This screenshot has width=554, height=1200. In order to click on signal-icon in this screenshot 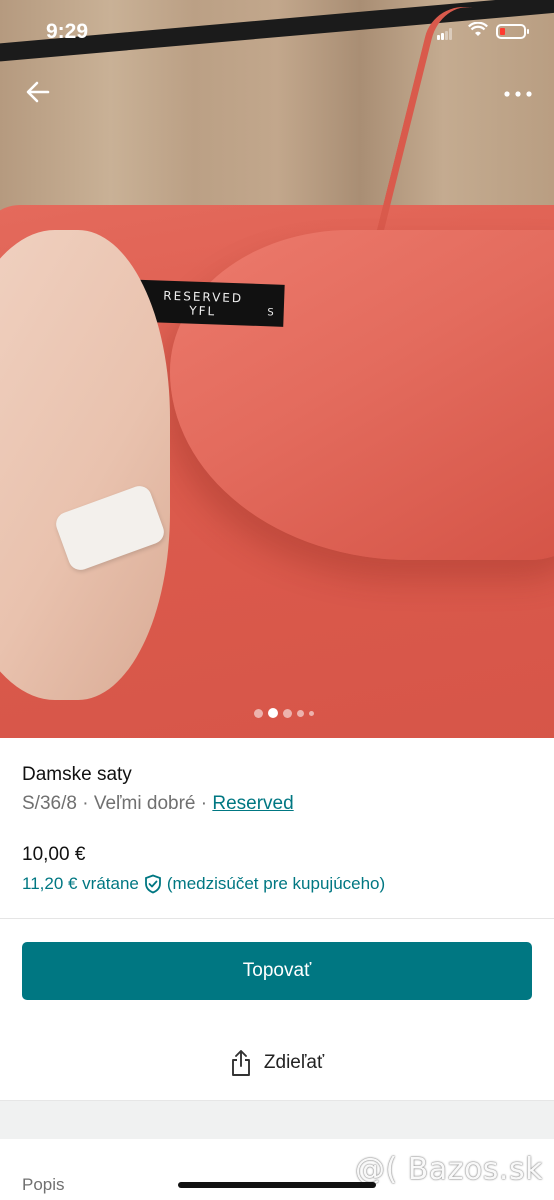, I will do `click(445, 34)`.